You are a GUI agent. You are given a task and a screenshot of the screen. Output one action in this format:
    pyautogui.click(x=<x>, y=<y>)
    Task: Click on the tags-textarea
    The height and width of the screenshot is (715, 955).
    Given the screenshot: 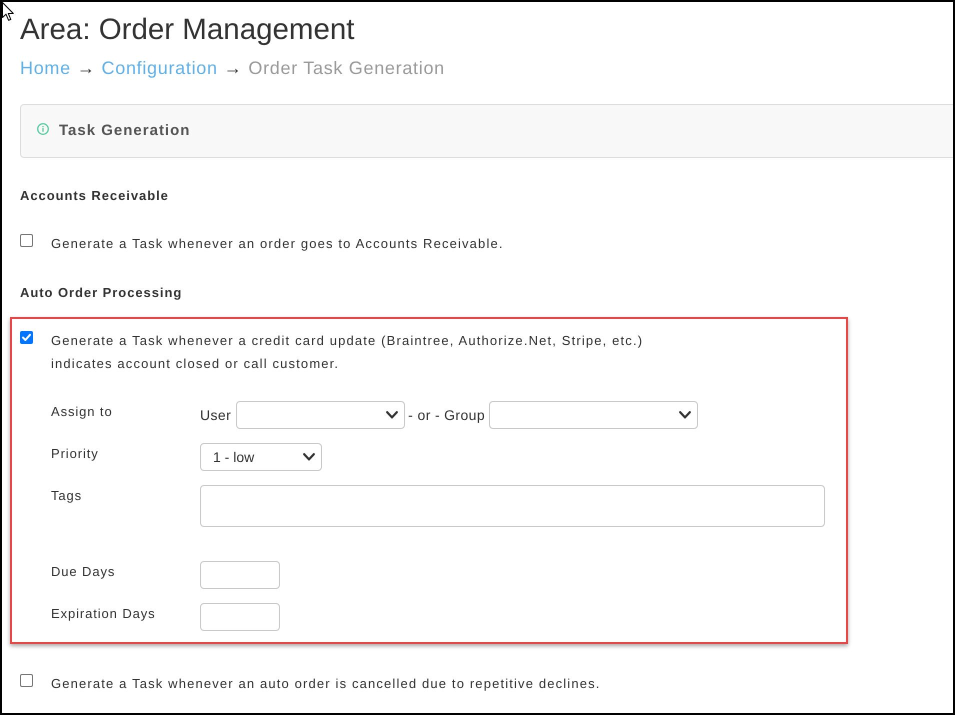 What is the action you would take?
    pyautogui.click(x=512, y=506)
    